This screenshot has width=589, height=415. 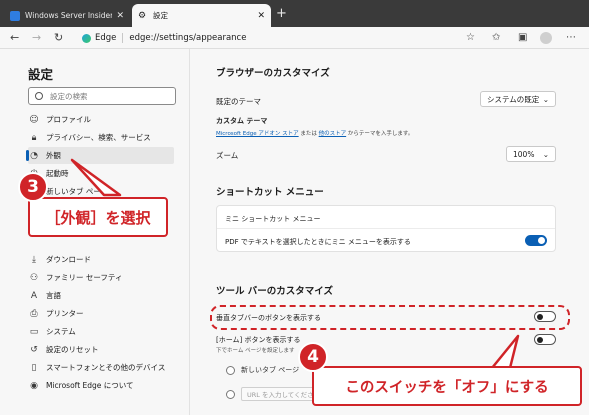 I want to click on vertical-tabs-highlight, so click(x=390, y=317).